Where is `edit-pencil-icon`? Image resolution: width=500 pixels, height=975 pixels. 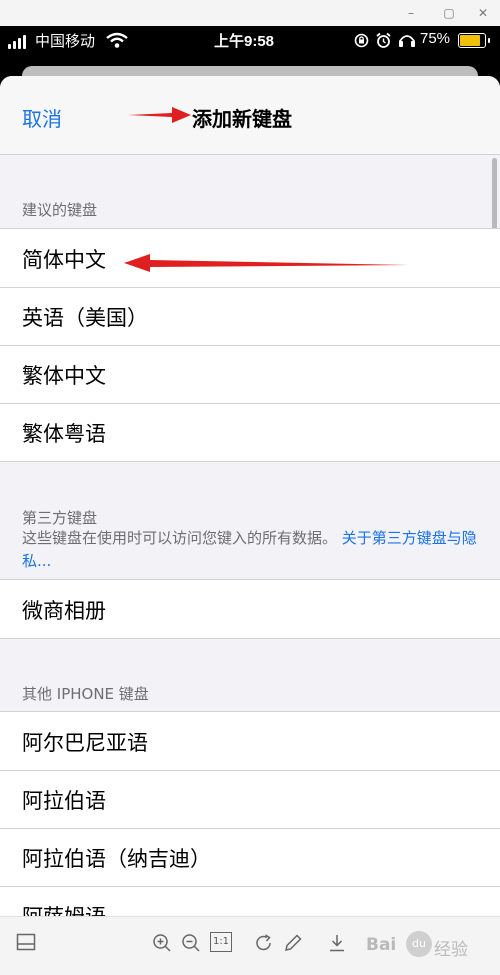
edit-pencil-icon is located at coordinates (293, 943).